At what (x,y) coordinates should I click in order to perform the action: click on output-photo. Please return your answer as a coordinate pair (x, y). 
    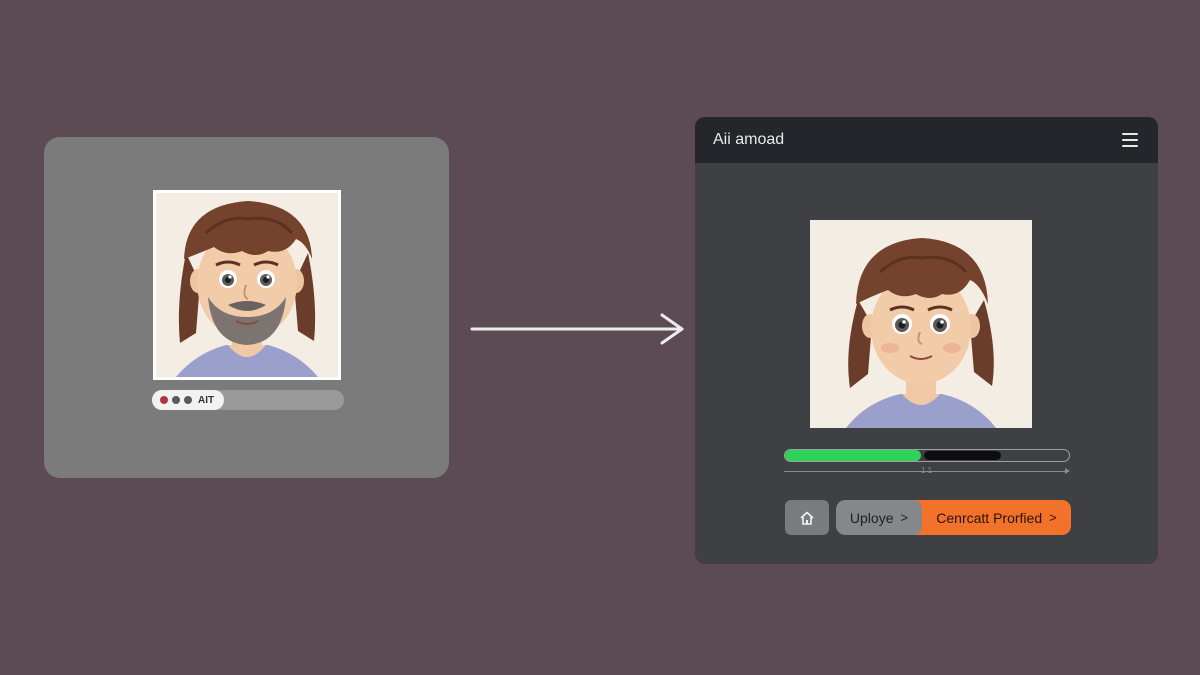
    Looking at the image, I should click on (921, 324).